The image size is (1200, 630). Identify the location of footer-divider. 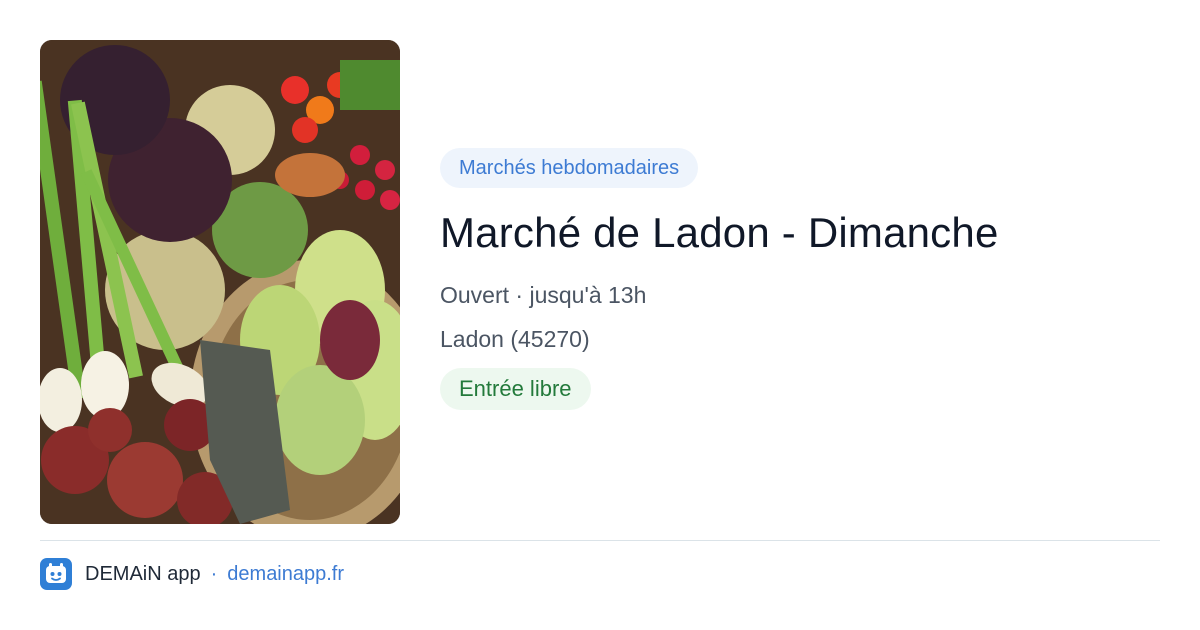
(600, 540).